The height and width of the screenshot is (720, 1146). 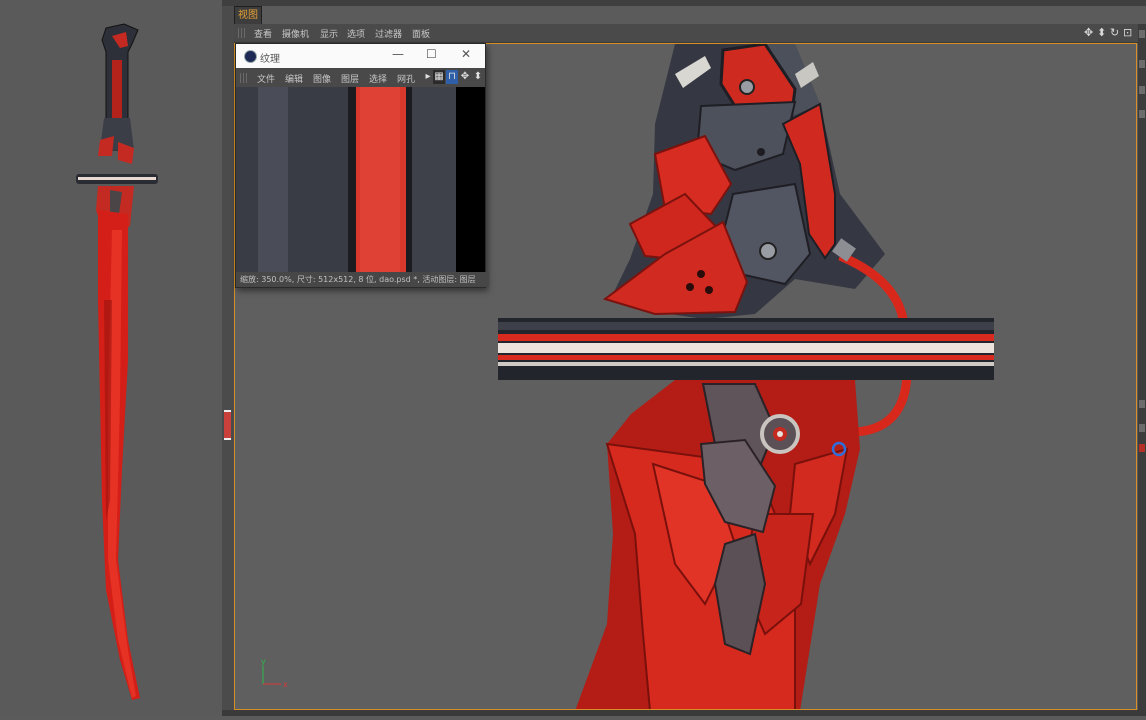 I want to click on menu-image: 图像, so click(x=322, y=78).